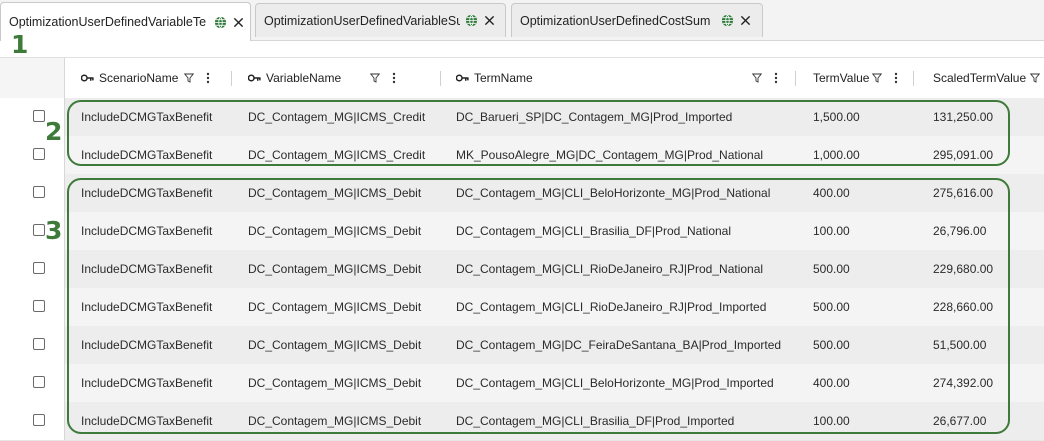 This screenshot has width=1044, height=441. What do you see at coordinates (54, 230) in the screenshot?
I see `annotation-number-3: 3` at bounding box center [54, 230].